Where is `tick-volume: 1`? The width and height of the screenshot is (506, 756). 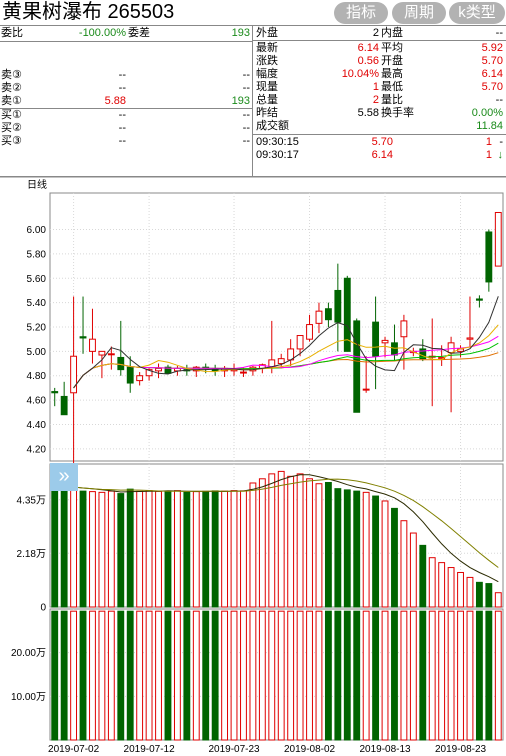
tick-volume: 1 is located at coordinates (488, 142).